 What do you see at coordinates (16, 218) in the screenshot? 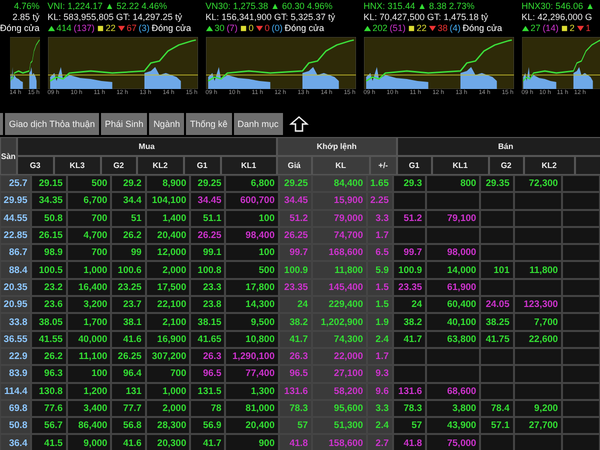
I see `reference-price-cell: 44.55` at bounding box center [16, 218].